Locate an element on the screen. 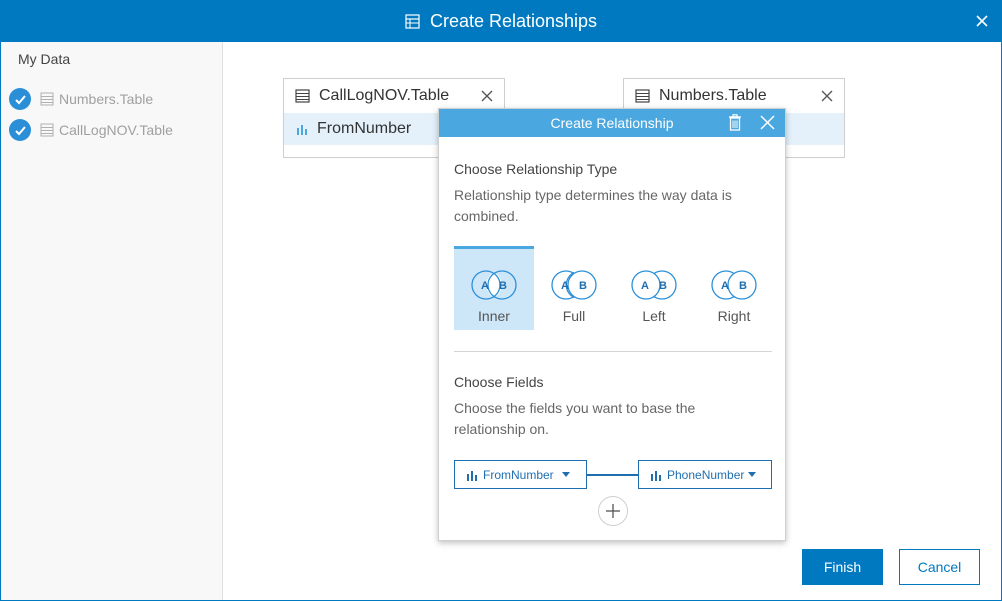 This screenshot has width=1002, height=601. venn-inner-icon: A B is located at coordinates (494, 285).